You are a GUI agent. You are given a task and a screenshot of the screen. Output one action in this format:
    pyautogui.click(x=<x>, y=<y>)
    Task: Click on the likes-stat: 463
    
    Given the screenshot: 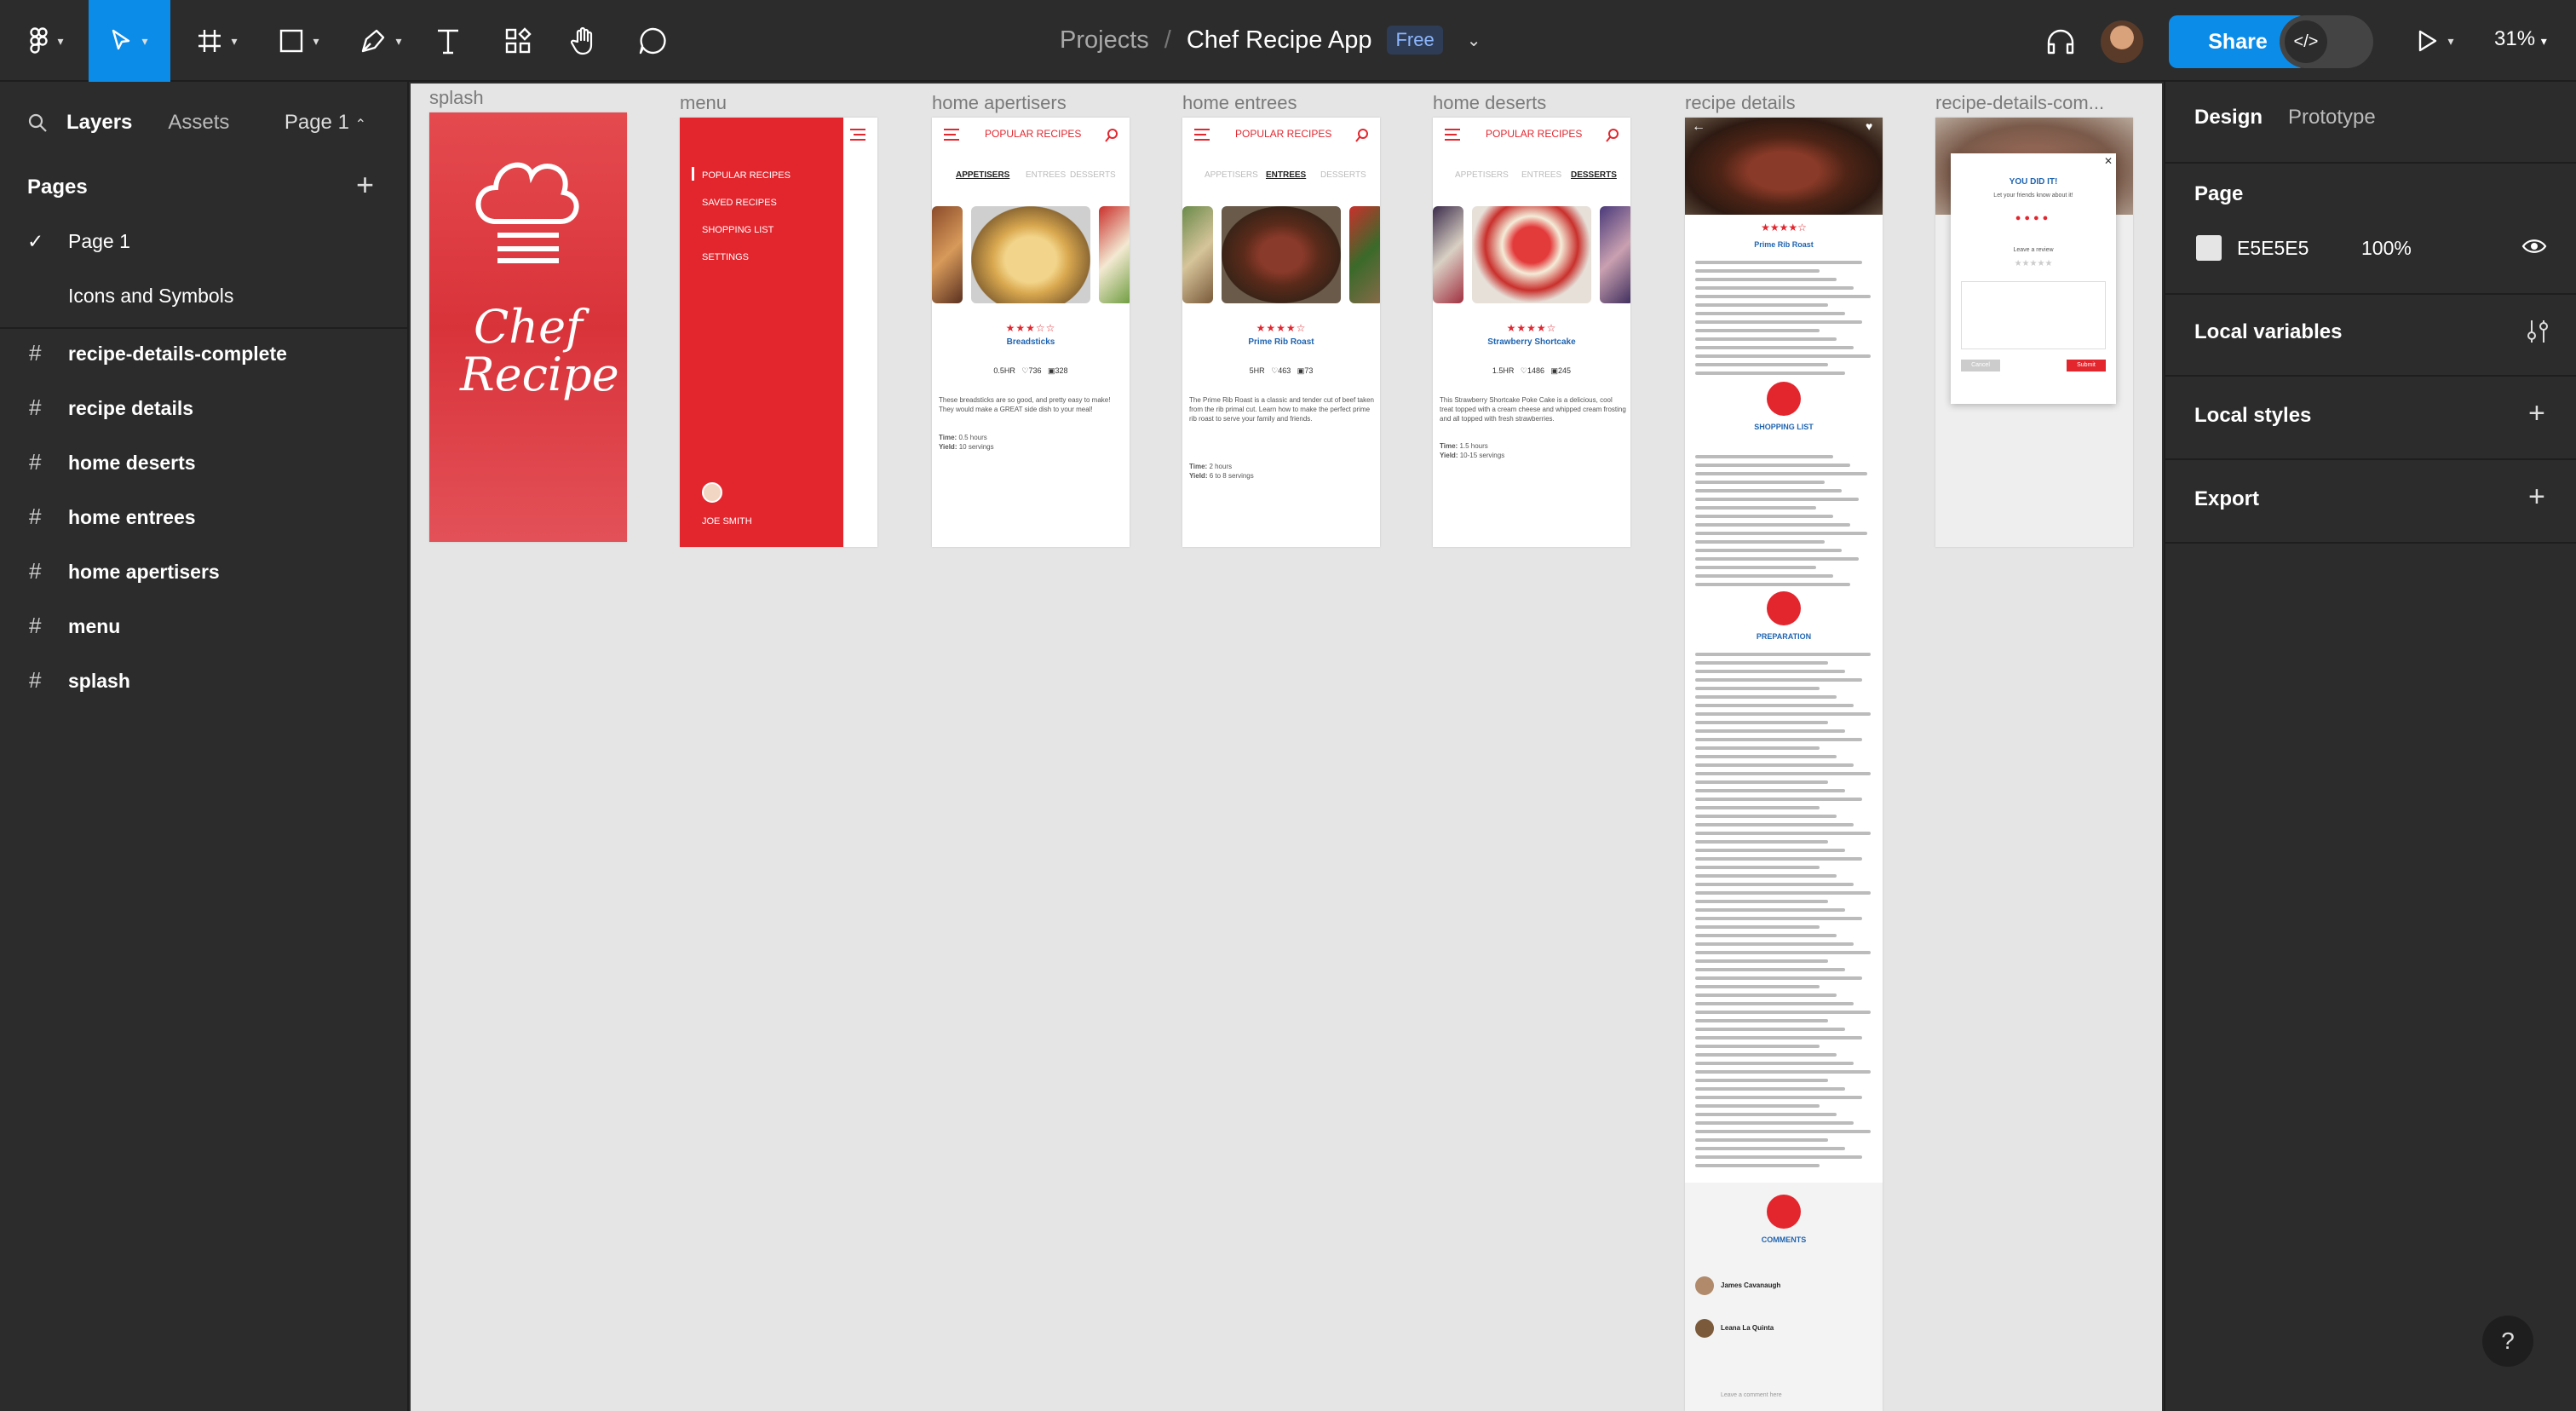 What is the action you would take?
    pyautogui.click(x=1285, y=370)
    